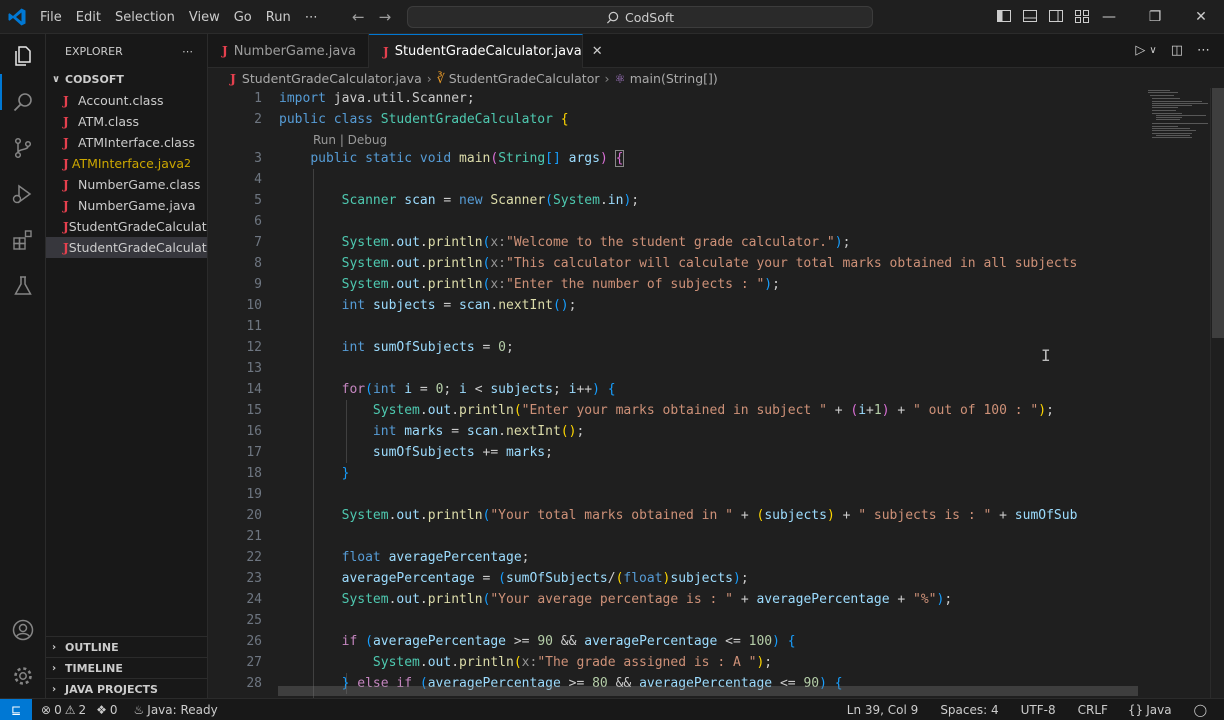 This screenshot has height=720, width=1224. Describe the element at coordinates (92, 647) in the screenshot. I see `section-label: OUTLINE` at that location.